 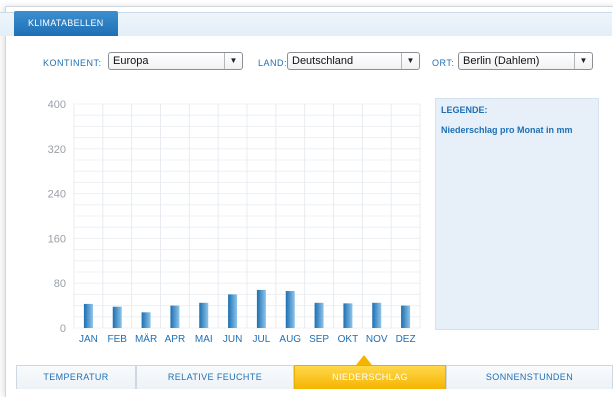 I want to click on bar-okt, so click(x=348, y=315).